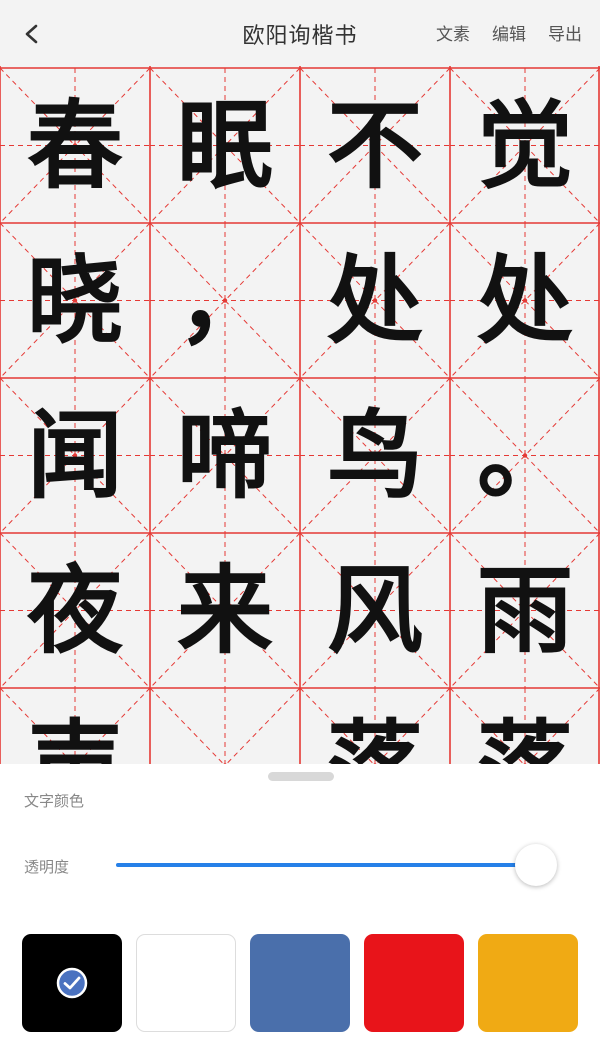  What do you see at coordinates (414, 983) in the screenshot?
I see `color-swatch-red` at bounding box center [414, 983].